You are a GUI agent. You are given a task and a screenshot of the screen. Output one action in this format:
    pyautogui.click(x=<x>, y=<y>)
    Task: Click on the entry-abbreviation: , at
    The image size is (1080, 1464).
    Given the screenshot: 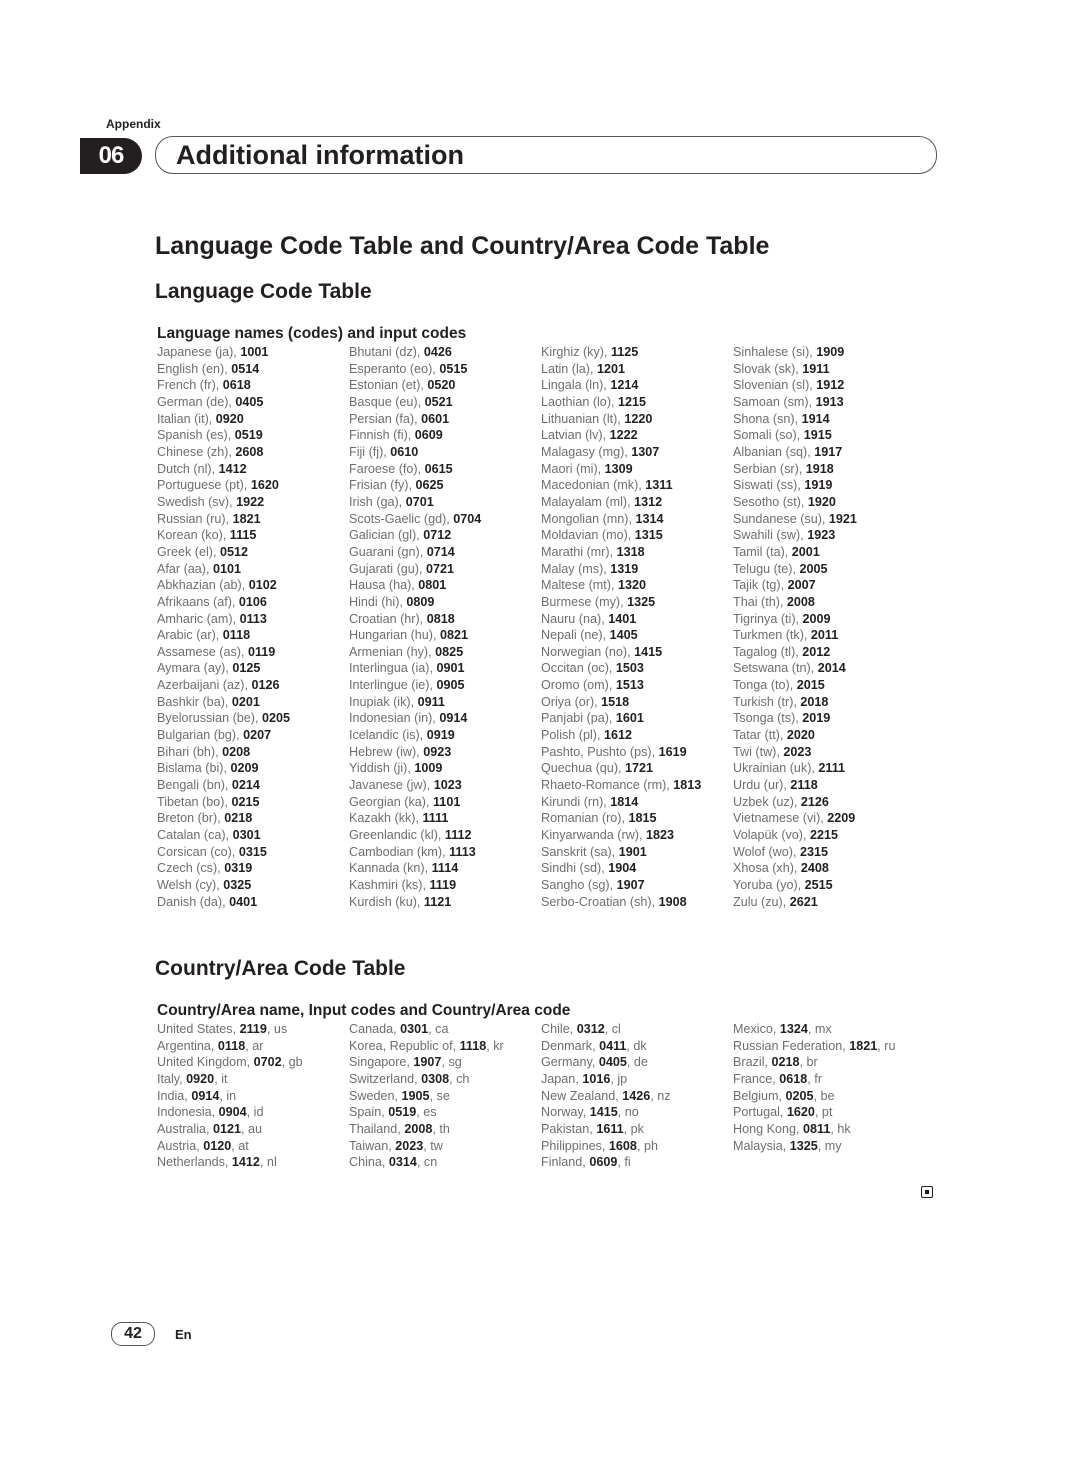 What is the action you would take?
    pyautogui.click(x=240, y=1145)
    